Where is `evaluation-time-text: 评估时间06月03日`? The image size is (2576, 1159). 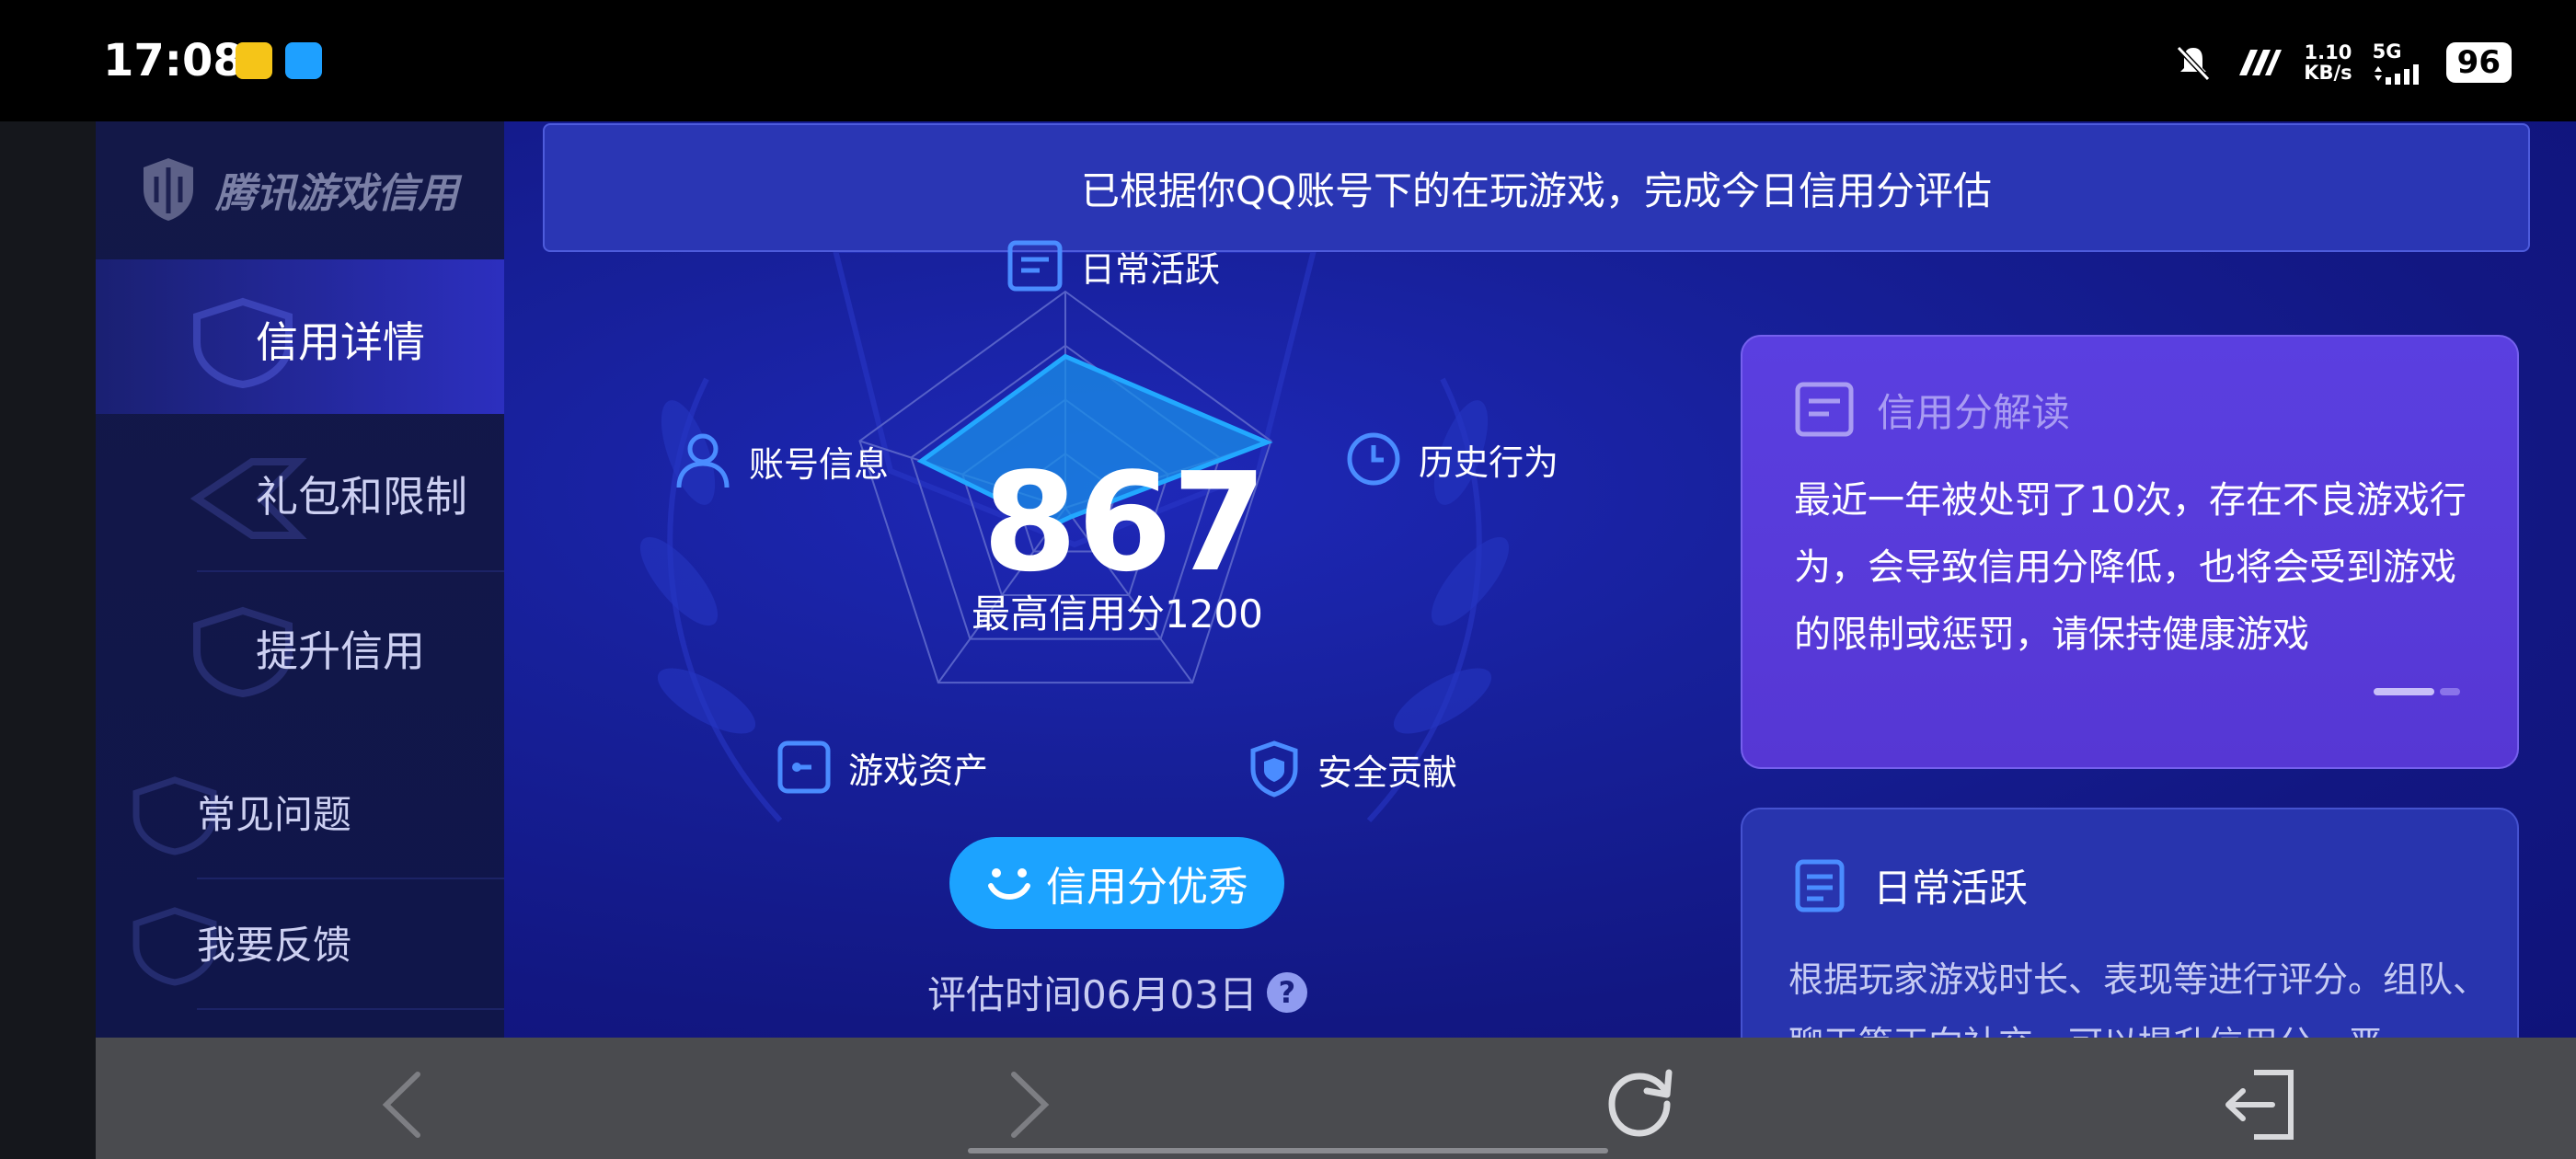
evaluation-time-text: 评估时间06月03日 is located at coordinates (1092, 994).